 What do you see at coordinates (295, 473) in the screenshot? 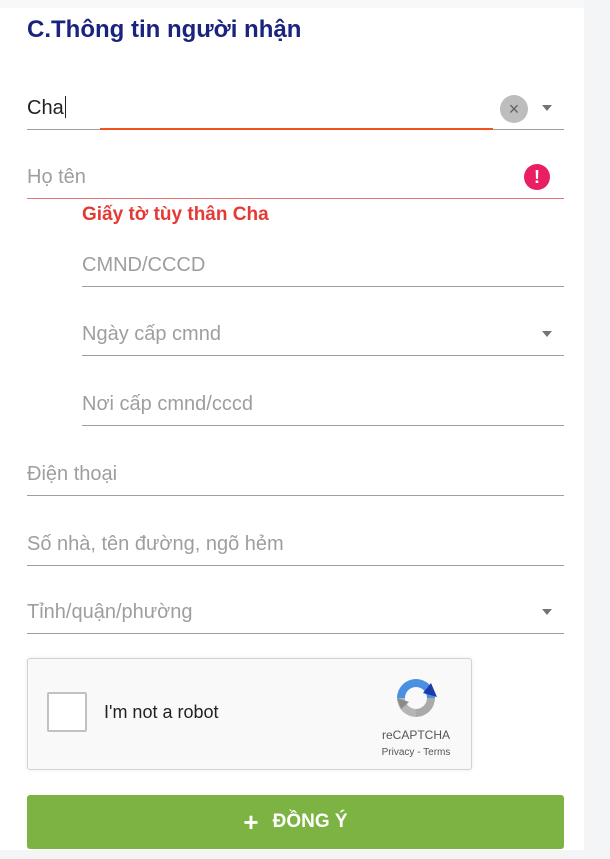
I see `phone-field: Điện thoại` at bounding box center [295, 473].